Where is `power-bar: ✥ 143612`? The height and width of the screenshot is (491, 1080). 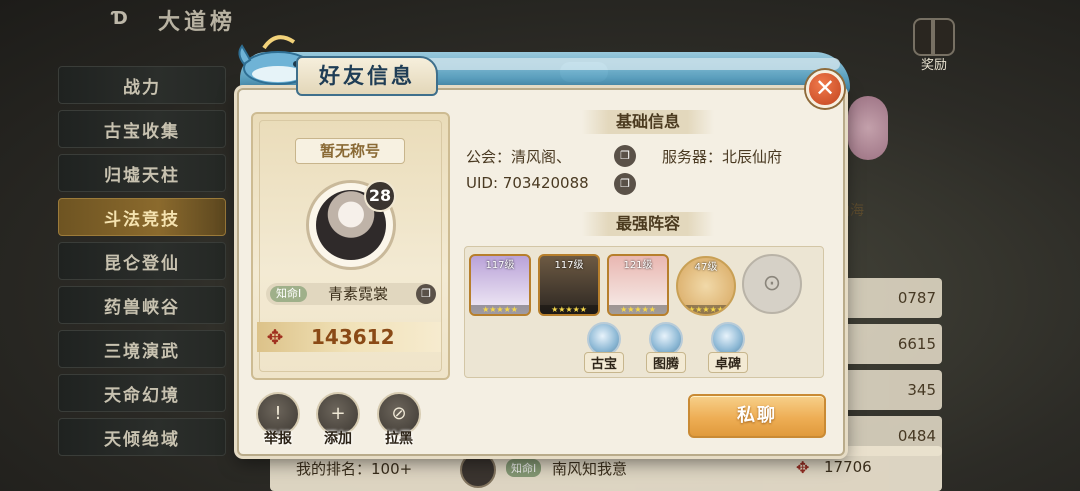
power-bar: ✥ 143612 is located at coordinates (349, 337).